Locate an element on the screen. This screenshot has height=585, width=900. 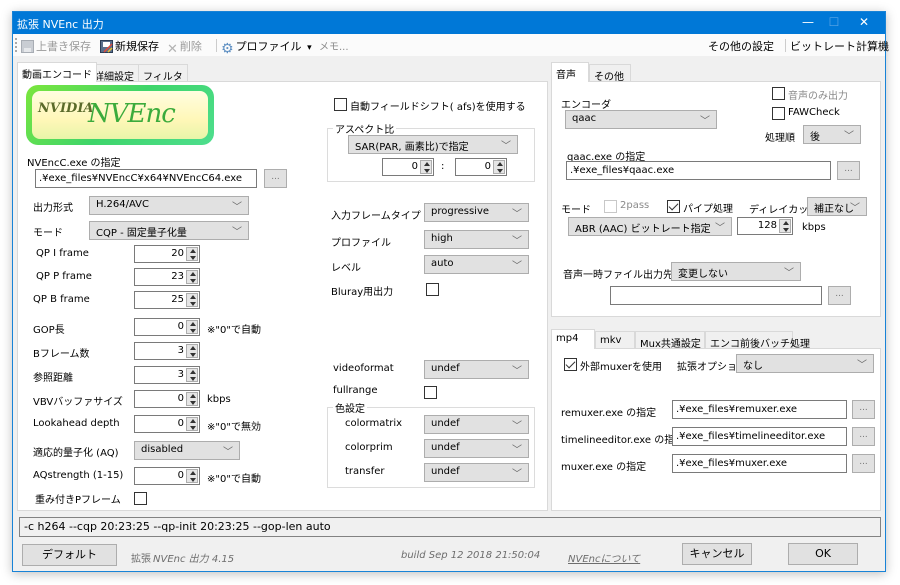
tab-batch-processing: エンコ前後バッチ処理 is located at coordinates (757, 340).